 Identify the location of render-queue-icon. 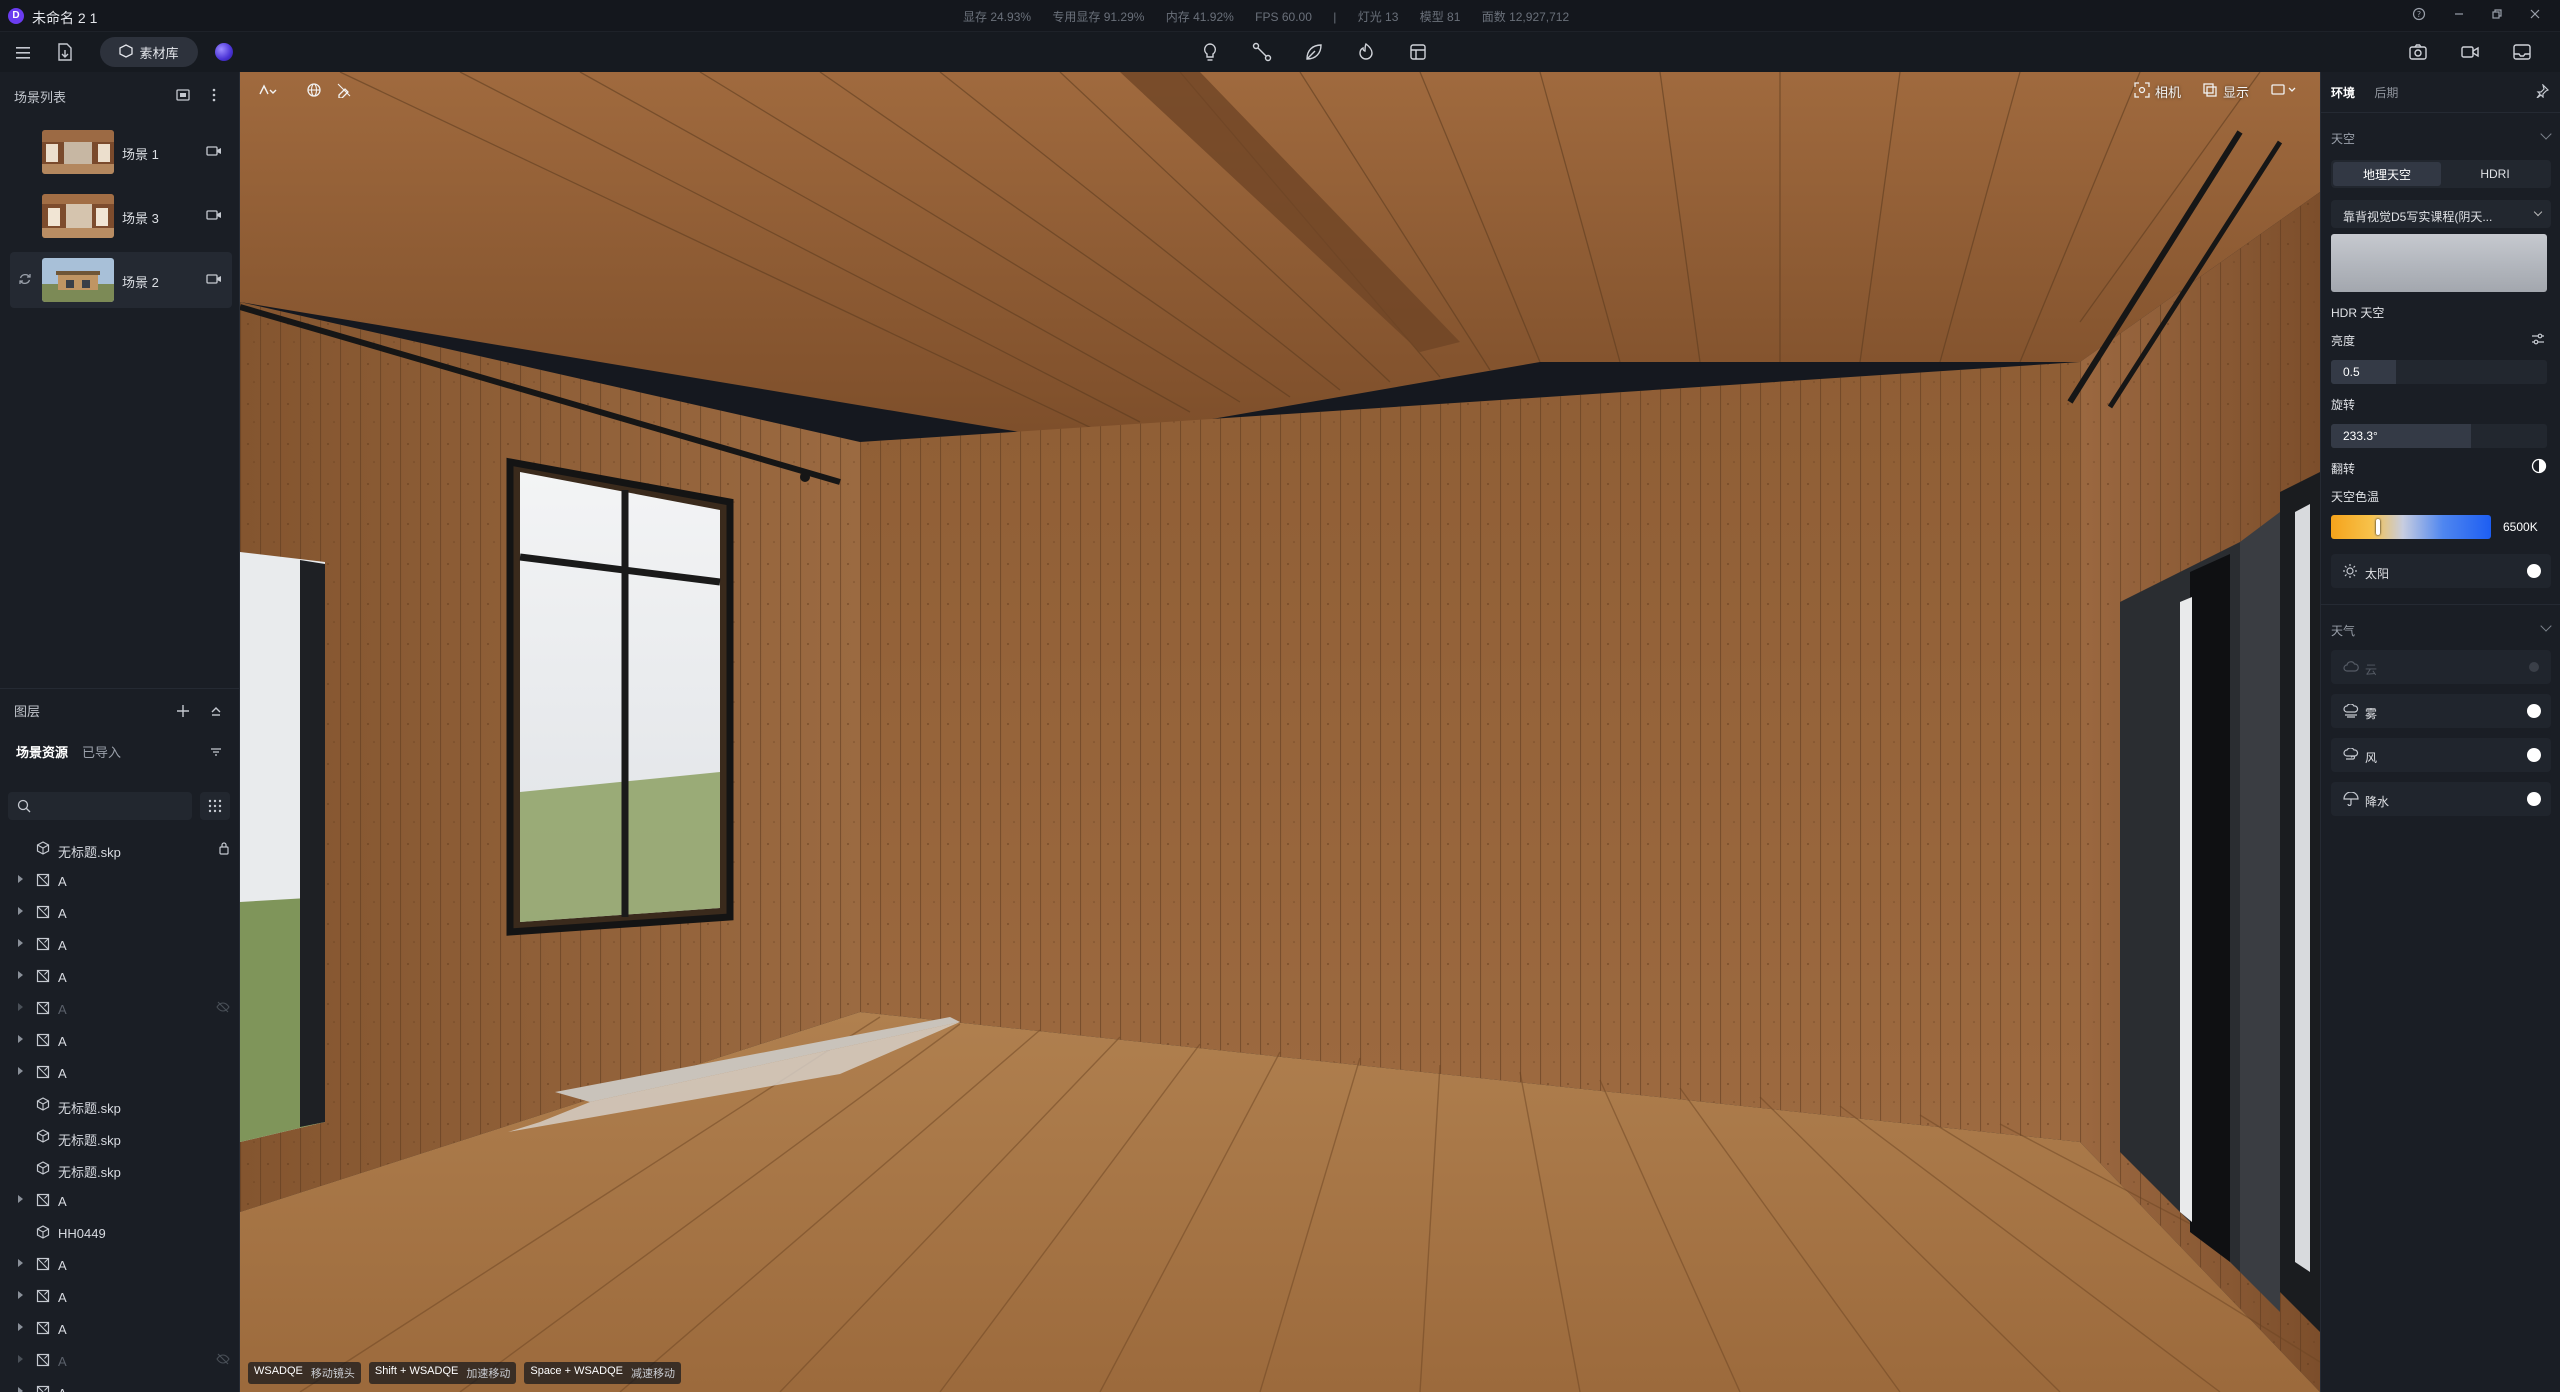
(2522, 54).